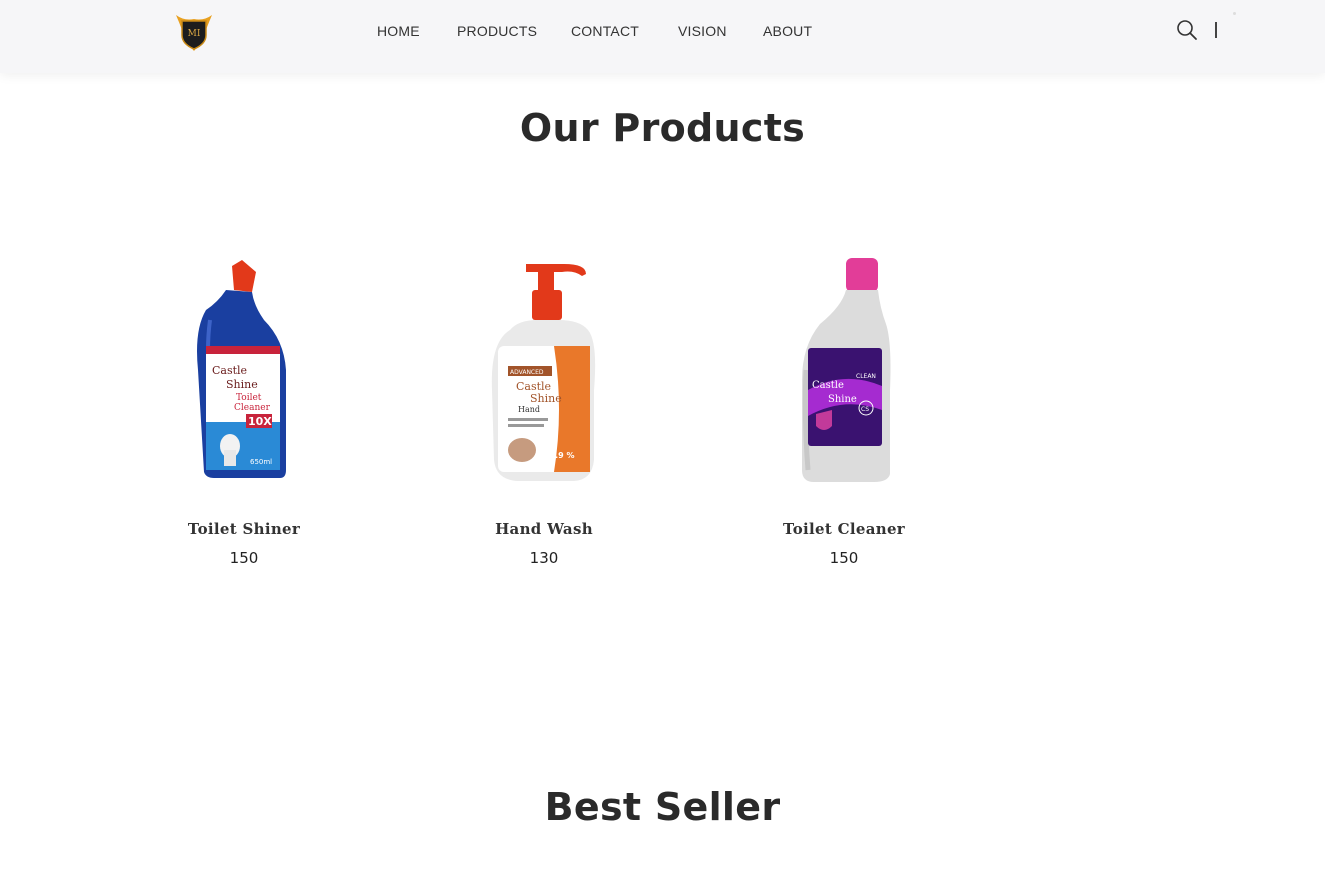 The height and width of the screenshot is (888, 1325). I want to click on best-seller-heading: Best Seller, so click(662, 807).